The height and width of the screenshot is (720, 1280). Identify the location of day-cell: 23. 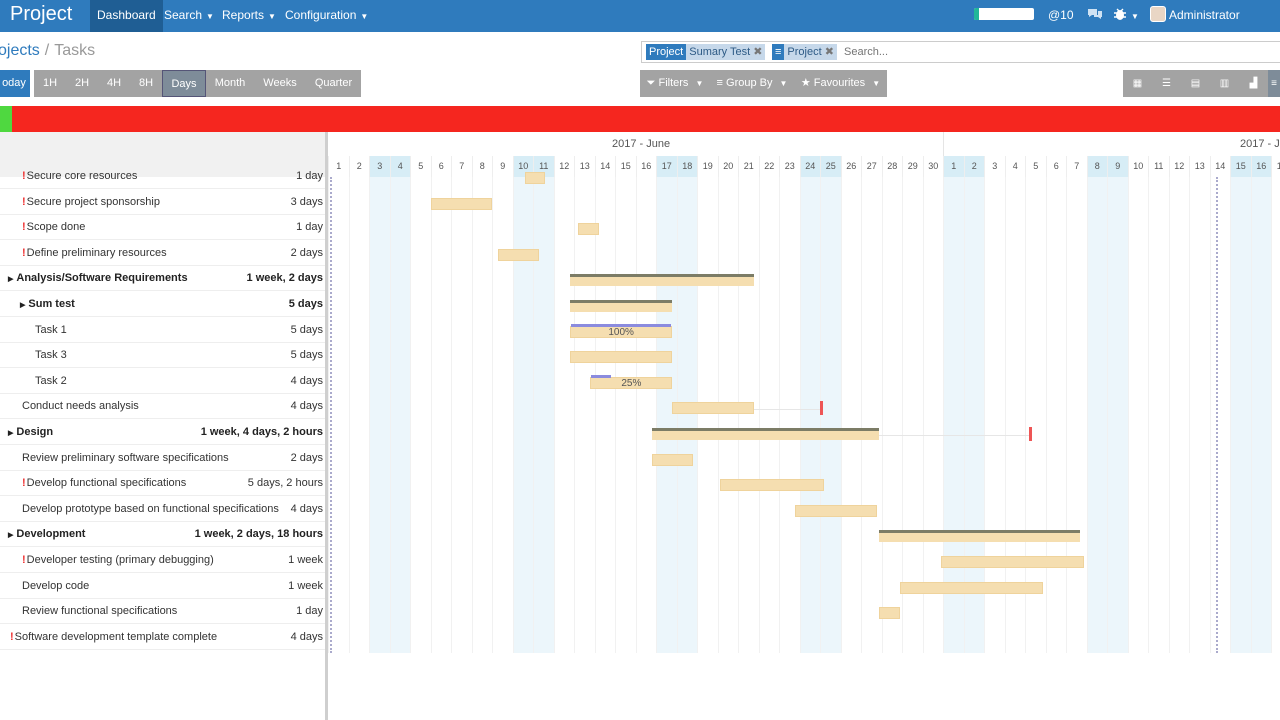
(789, 166).